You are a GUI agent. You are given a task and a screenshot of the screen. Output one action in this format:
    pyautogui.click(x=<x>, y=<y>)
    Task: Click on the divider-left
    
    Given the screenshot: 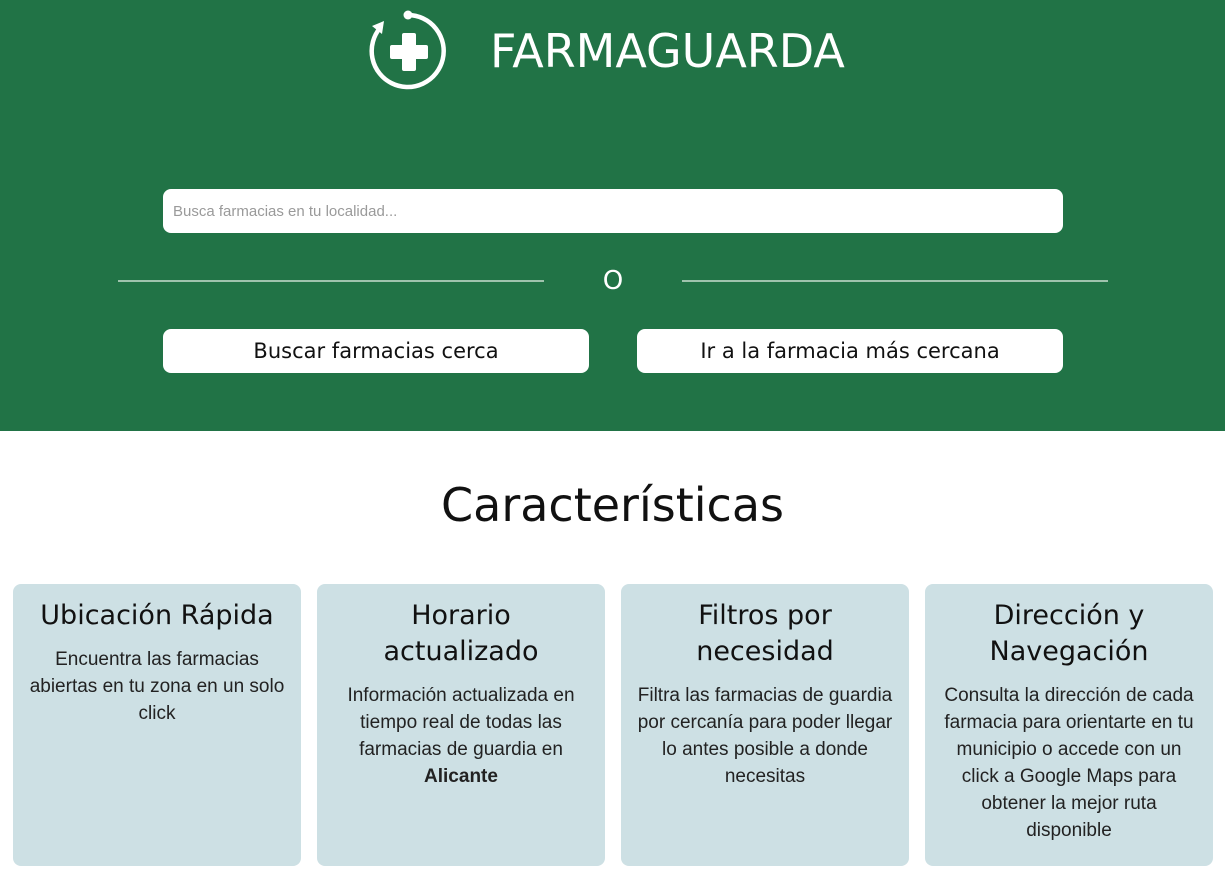 What is the action you would take?
    pyautogui.click(x=331, y=281)
    